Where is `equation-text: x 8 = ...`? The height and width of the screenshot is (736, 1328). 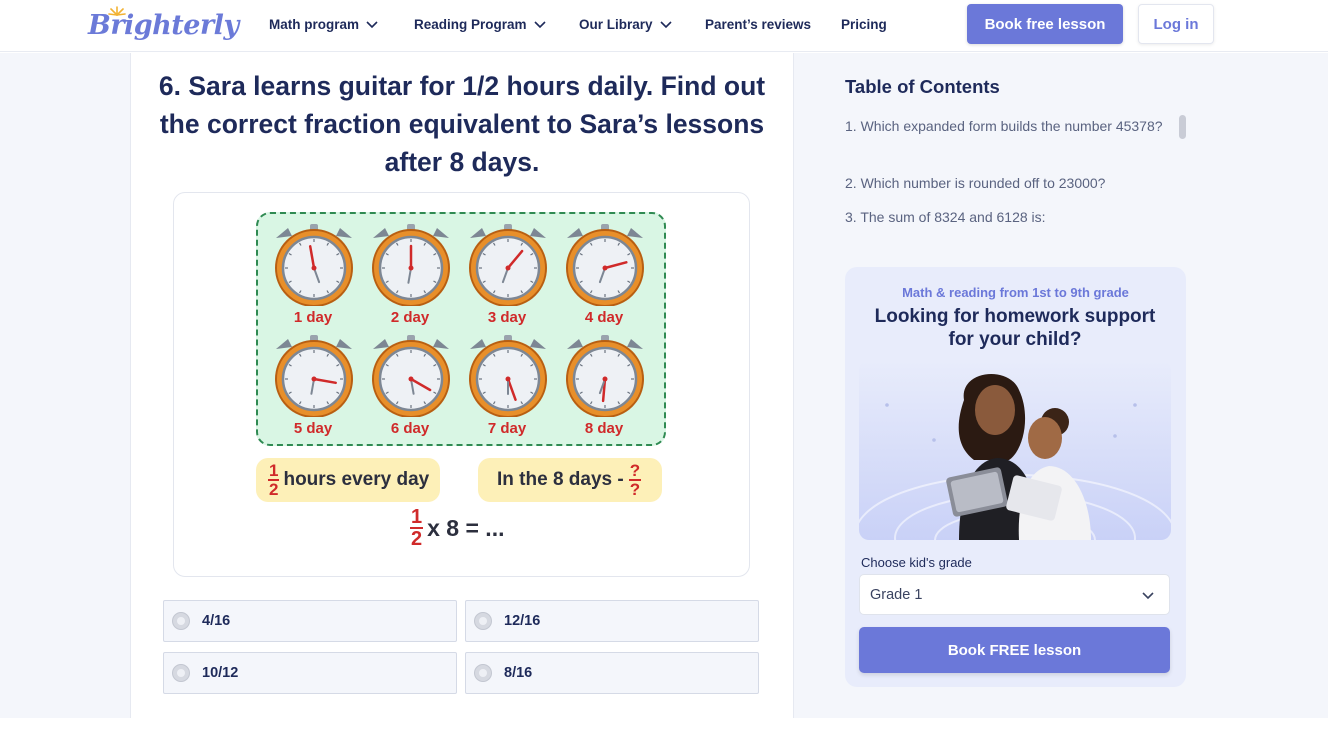 equation-text: x 8 = ... is located at coordinates (466, 527).